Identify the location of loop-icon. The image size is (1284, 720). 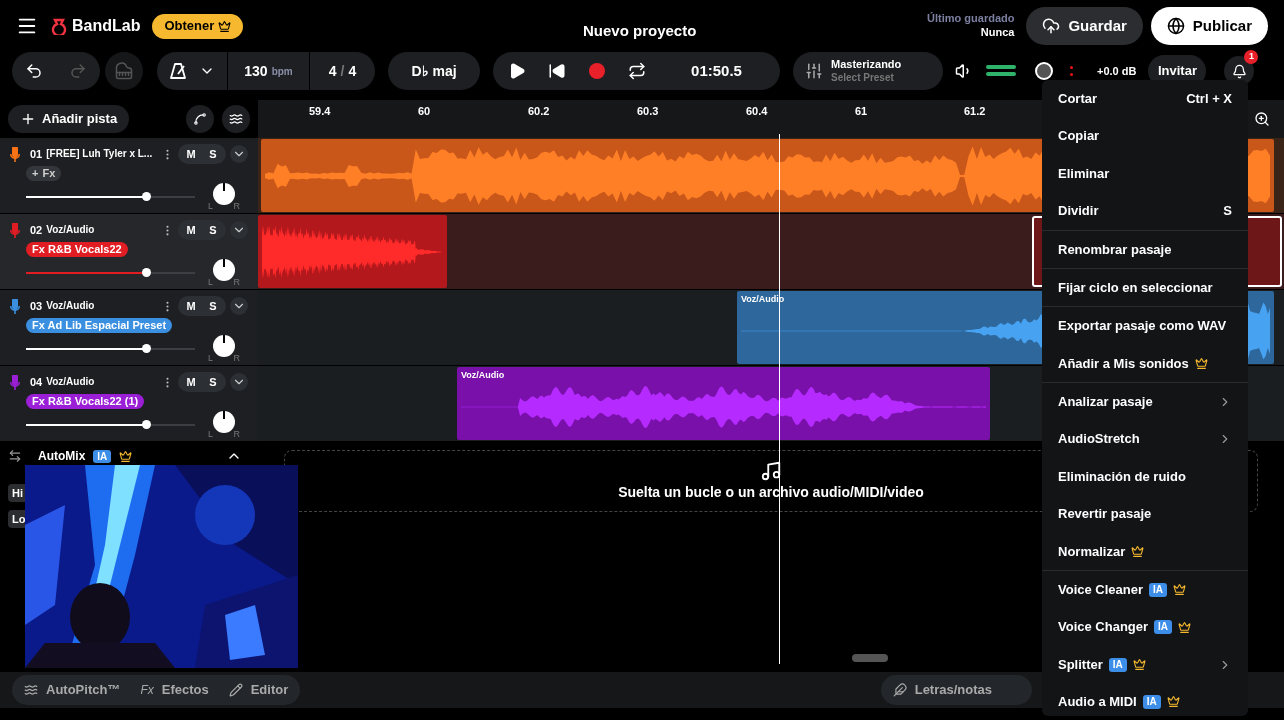
(637, 71).